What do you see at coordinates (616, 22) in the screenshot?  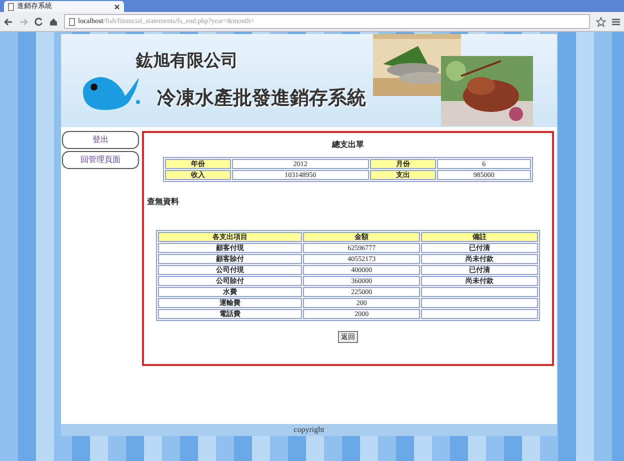 I see `menu-icon` at bounding box center [616, 22].